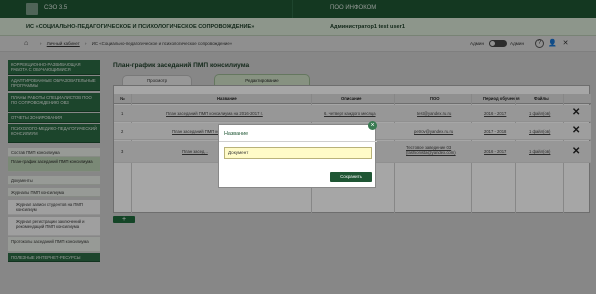  What do you see at coordinates (298, 141) in the screenshot?
I see `dialog-divider` at bounding box center [298, 141].